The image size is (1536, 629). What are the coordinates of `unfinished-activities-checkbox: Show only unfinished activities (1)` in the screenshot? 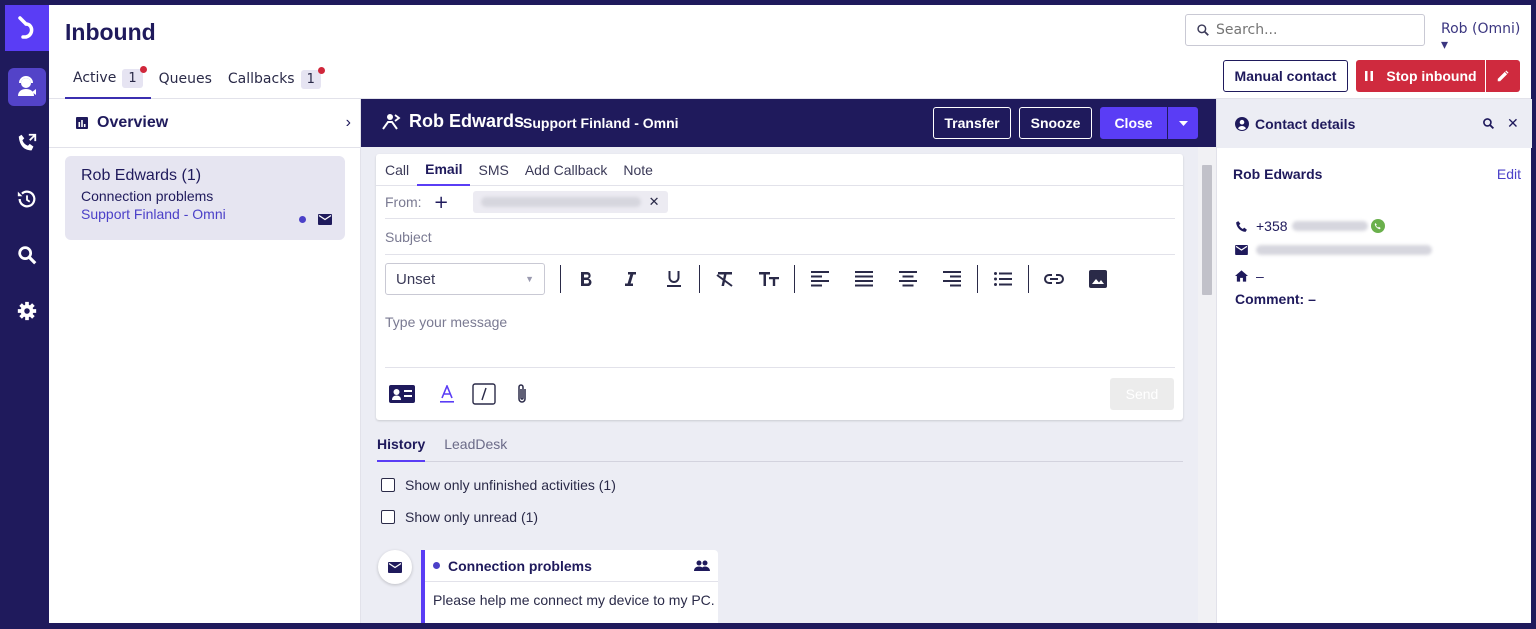 It's located at (498, 485).